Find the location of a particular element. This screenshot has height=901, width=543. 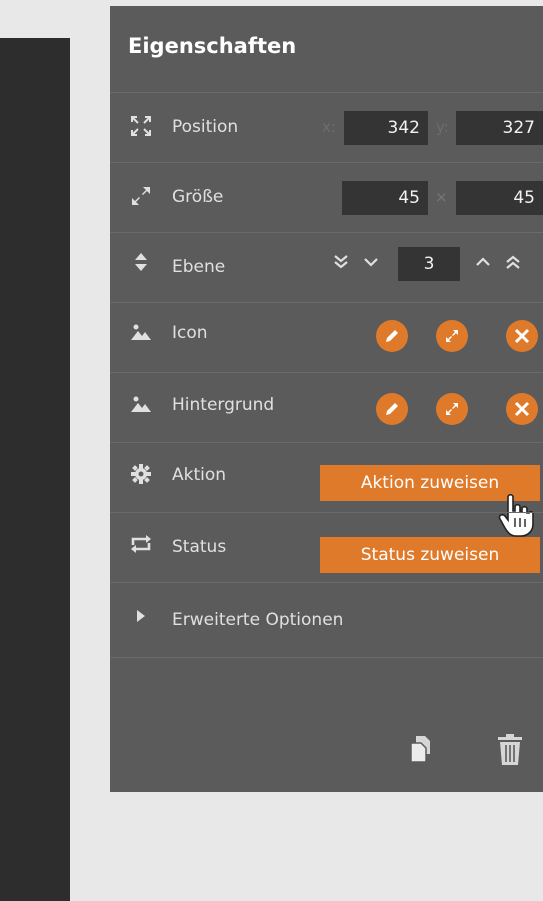

status-row: Status Status zuweisen is located at coordinates (326, 547).